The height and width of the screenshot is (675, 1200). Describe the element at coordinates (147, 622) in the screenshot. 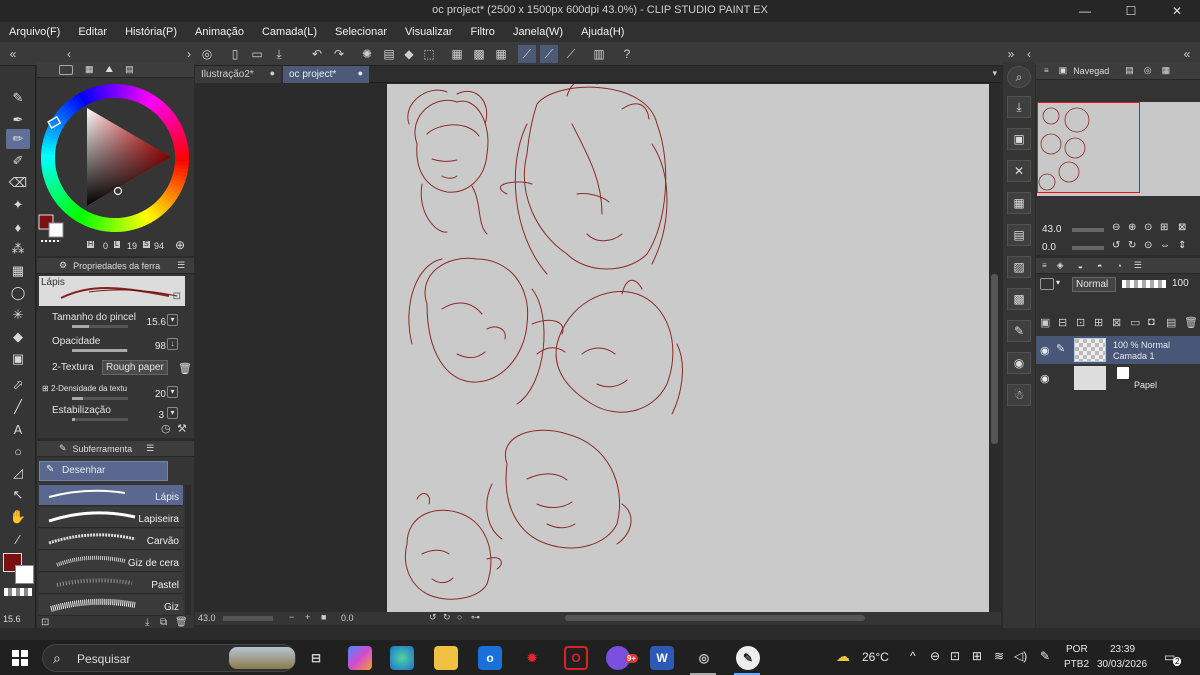

I see `subtool-import-icon: ⤓` at that location.